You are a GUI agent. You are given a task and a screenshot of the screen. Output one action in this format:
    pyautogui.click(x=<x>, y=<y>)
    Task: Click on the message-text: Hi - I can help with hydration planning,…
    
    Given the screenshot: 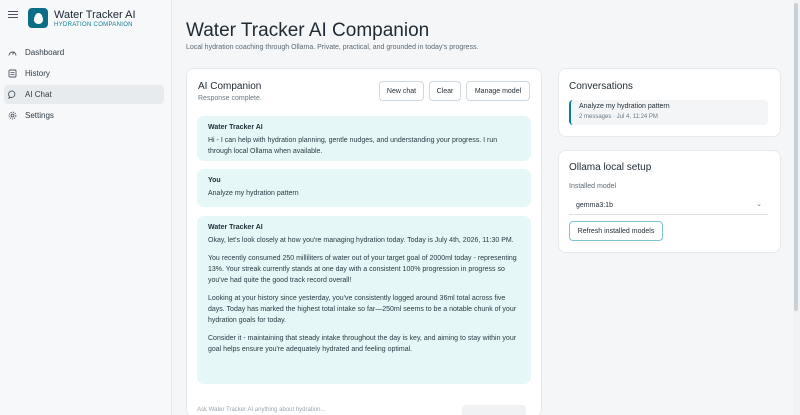 What is the action you would take?
    pyautogui.click(x=353, y=146)
    